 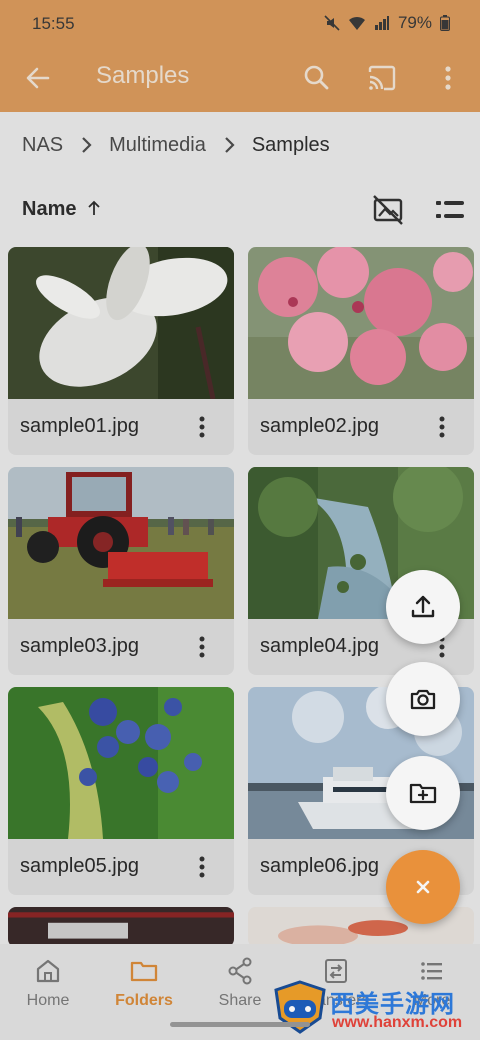 I want to click on sort-by-name-button: Name, so click(x=49, y=209).